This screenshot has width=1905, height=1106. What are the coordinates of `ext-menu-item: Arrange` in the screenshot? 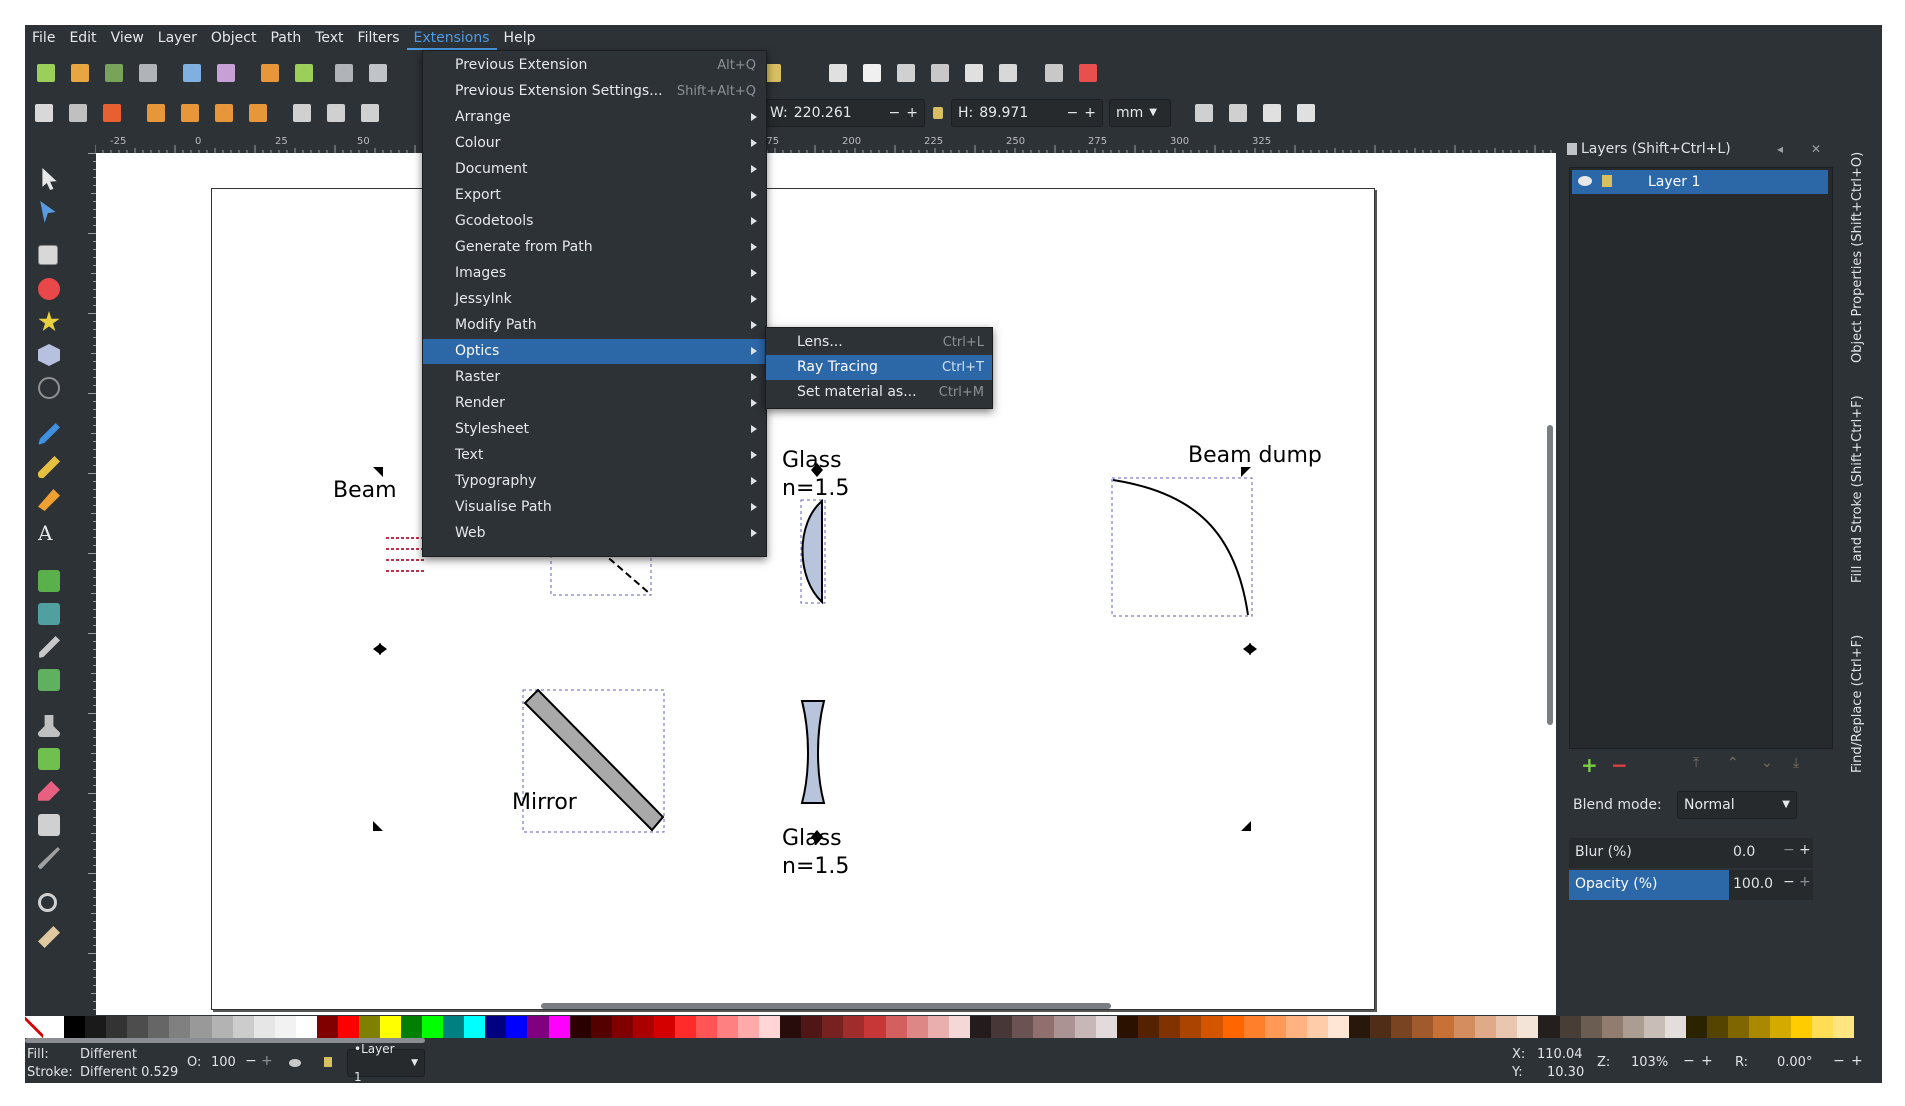 It's located at (594, 117).